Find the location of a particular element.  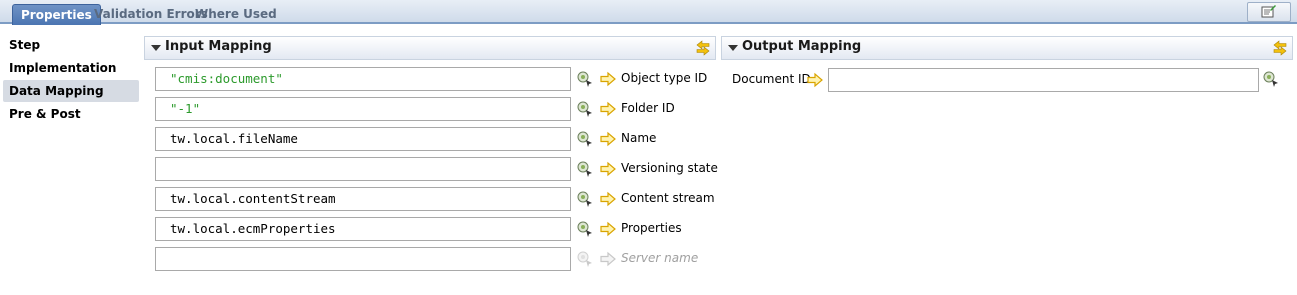

input-value-field: "-1" is located at coordinates (363, 109).